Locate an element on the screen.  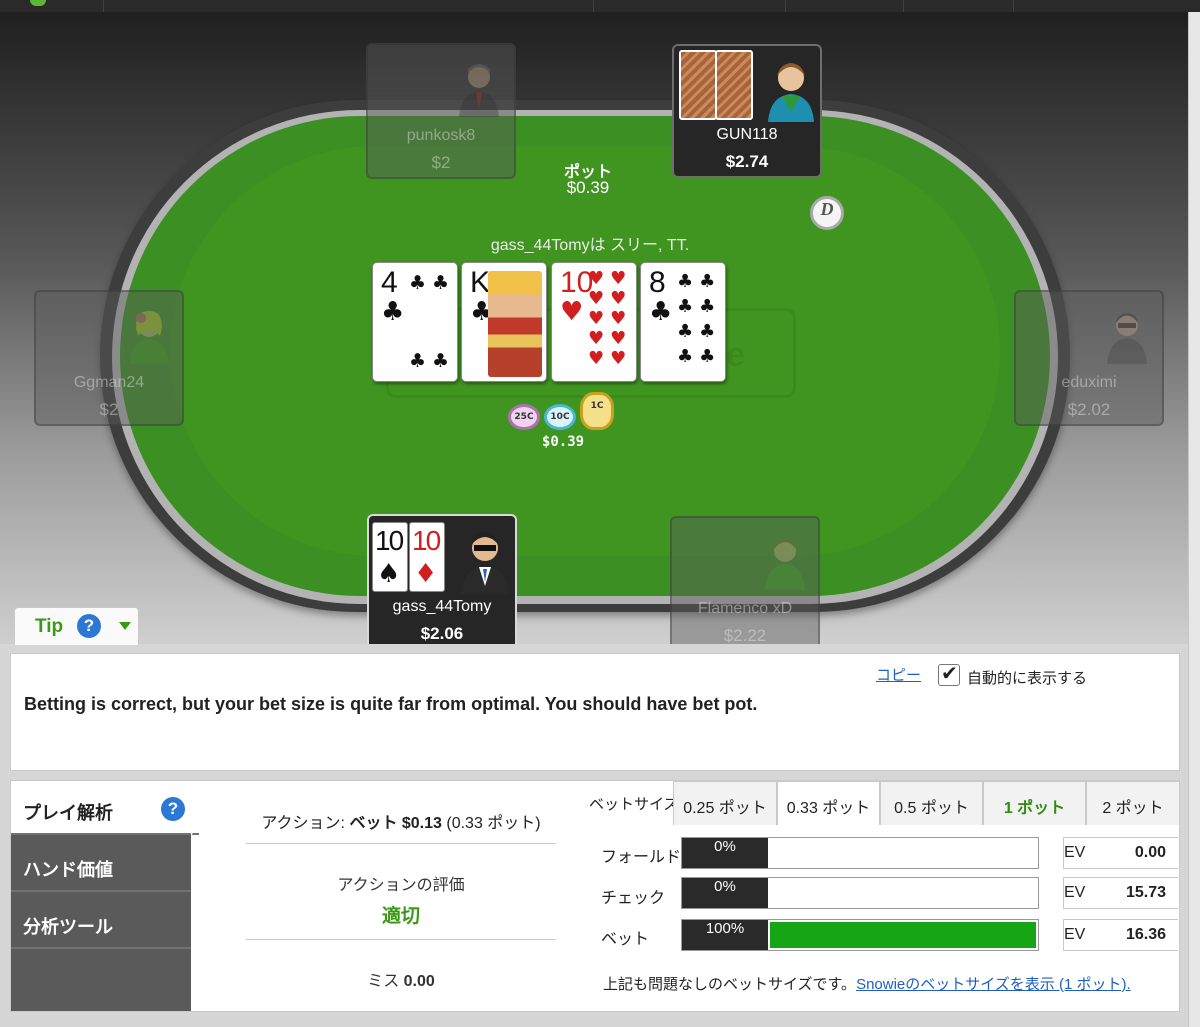
bet-size-tab: 2 ポット is located at coordinates (1133, 803).